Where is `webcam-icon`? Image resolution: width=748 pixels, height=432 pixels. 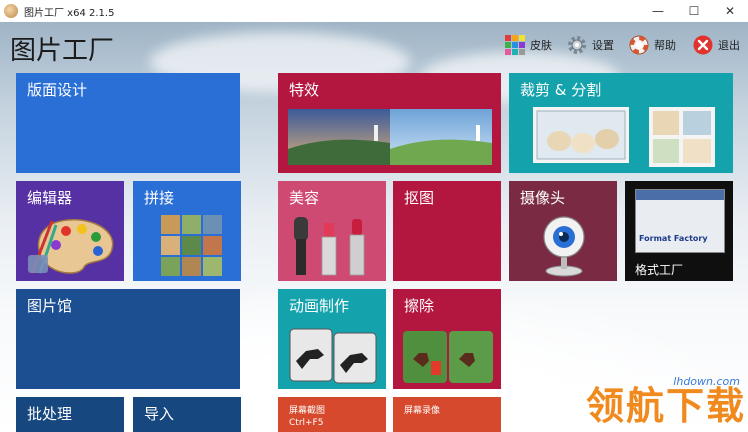
webcam-icon is located at coordinates (564, 246).